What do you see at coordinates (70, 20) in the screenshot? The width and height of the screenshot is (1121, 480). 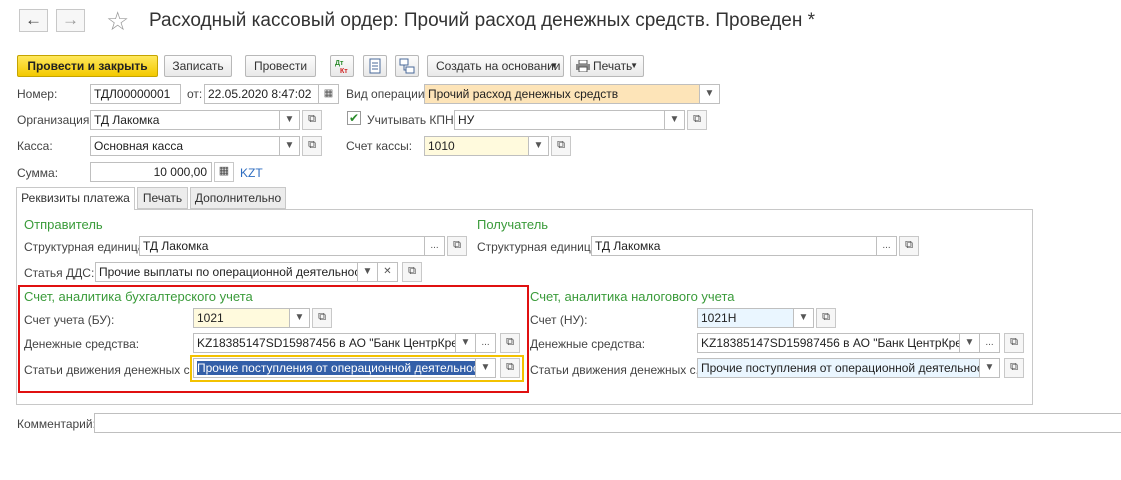 I see `forward-button: →` at bounding box center [70, 20].